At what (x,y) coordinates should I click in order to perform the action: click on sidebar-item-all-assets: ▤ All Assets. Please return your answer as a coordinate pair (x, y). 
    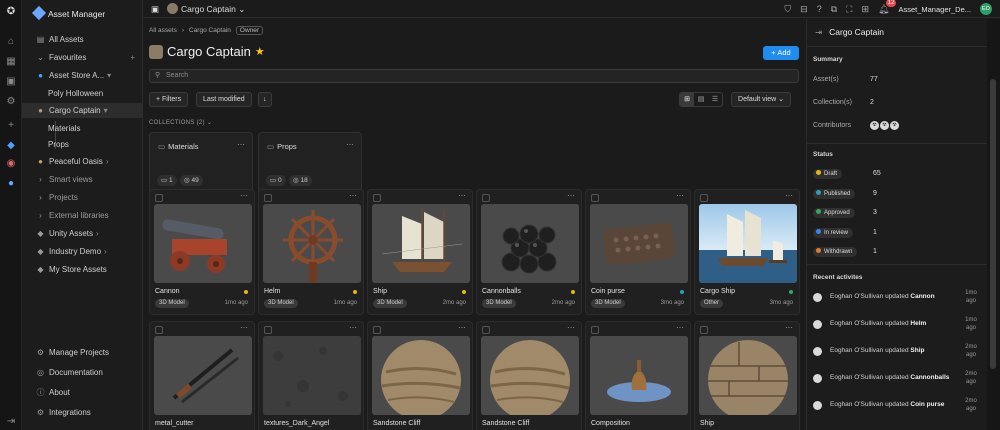
    Looking at the image, I should click on (82, 39).